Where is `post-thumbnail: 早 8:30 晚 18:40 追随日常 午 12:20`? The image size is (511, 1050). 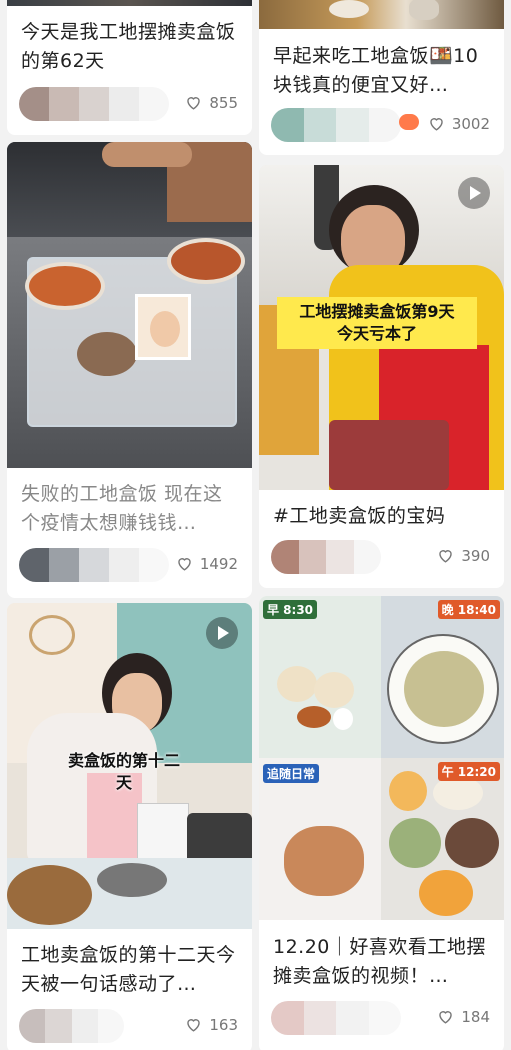 post-thumbnail: 早 8:30 晚 18:40 追随日常 午 12:20 is located at coordinates (381, 758).